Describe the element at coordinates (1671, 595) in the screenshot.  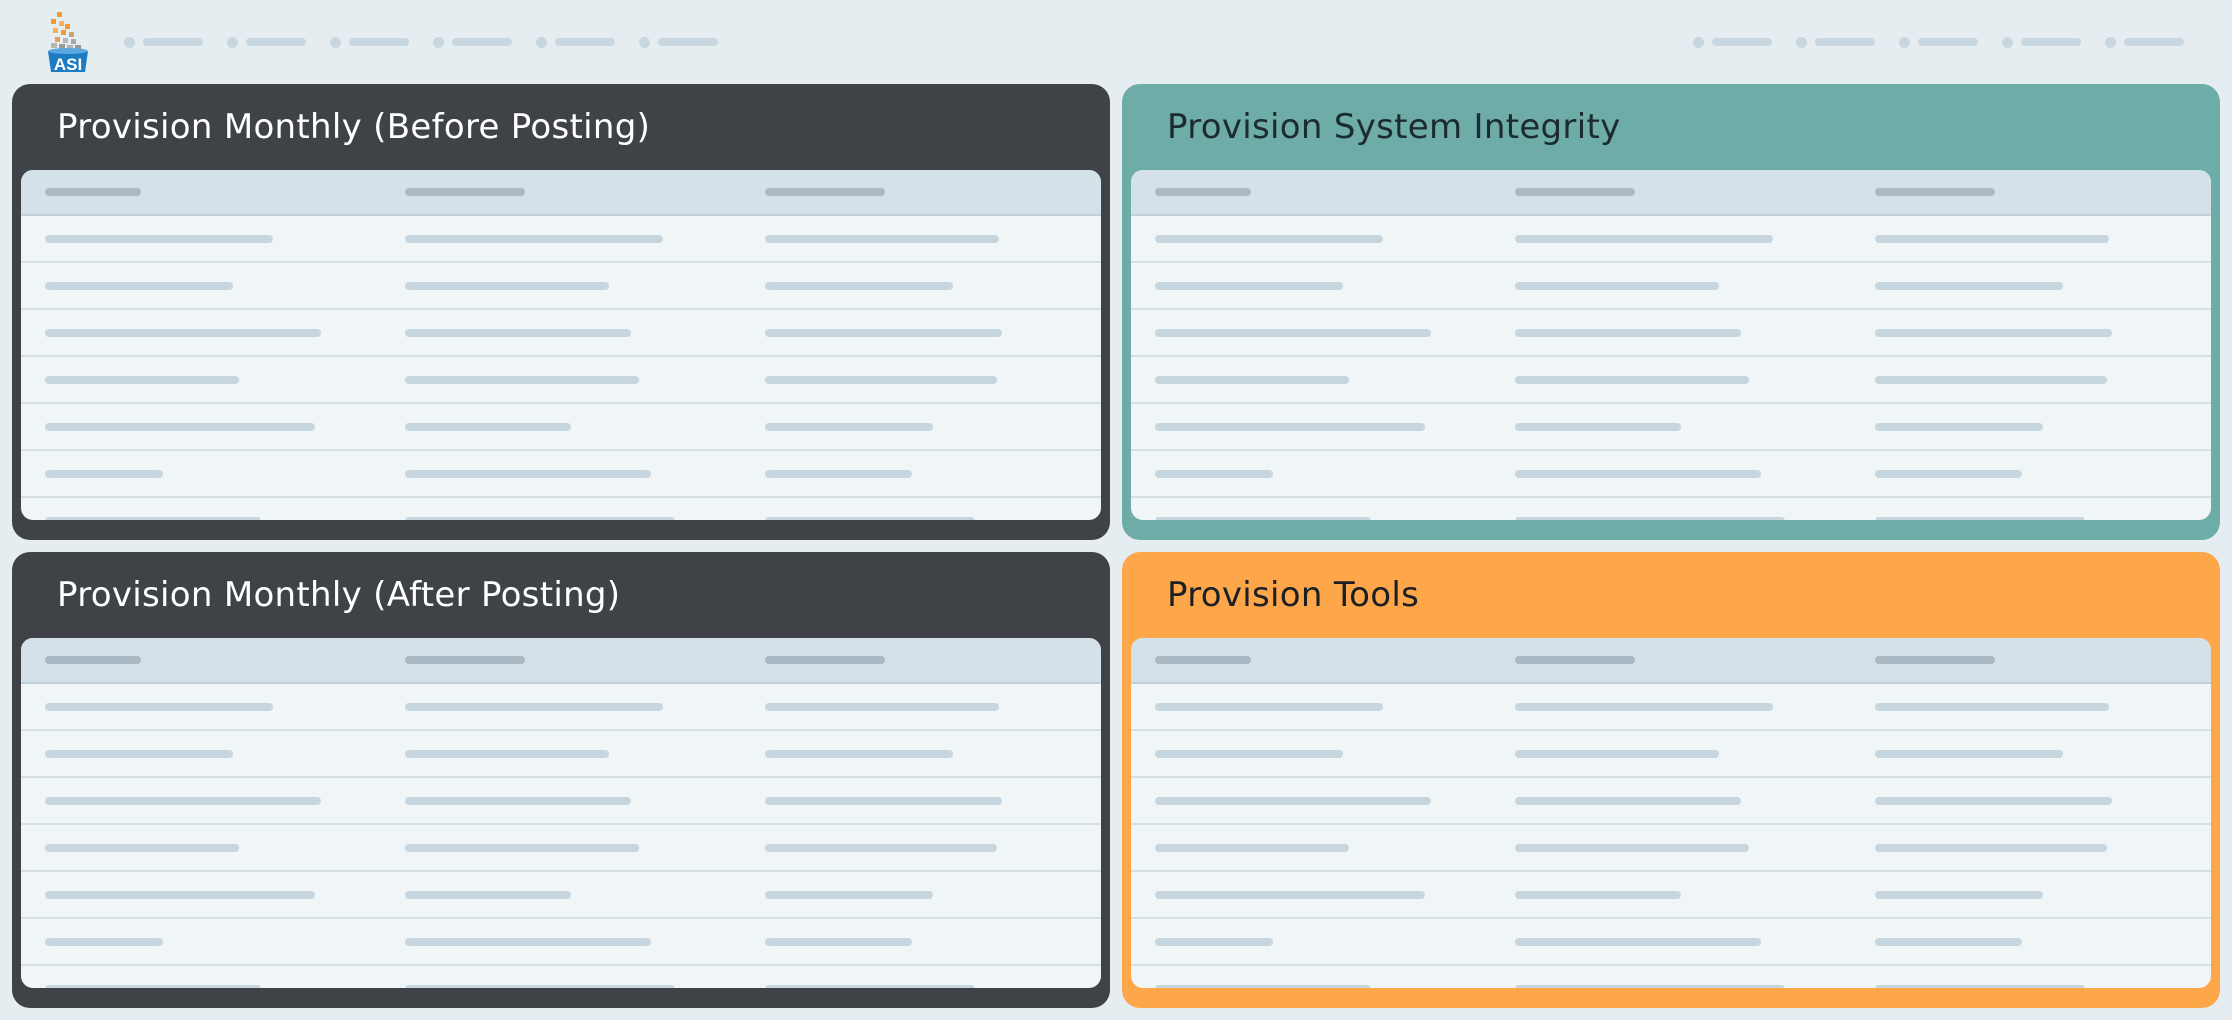
I see `panel-title: Provision Tools` at that location.